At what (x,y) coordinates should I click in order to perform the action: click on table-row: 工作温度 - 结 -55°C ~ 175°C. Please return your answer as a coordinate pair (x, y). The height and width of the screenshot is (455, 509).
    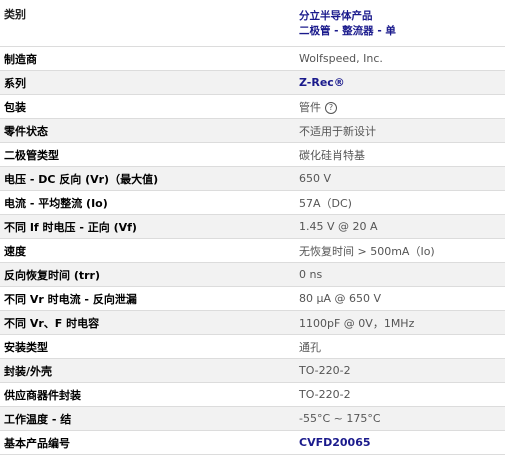
    Looking at the image, I should click on (252, 418).